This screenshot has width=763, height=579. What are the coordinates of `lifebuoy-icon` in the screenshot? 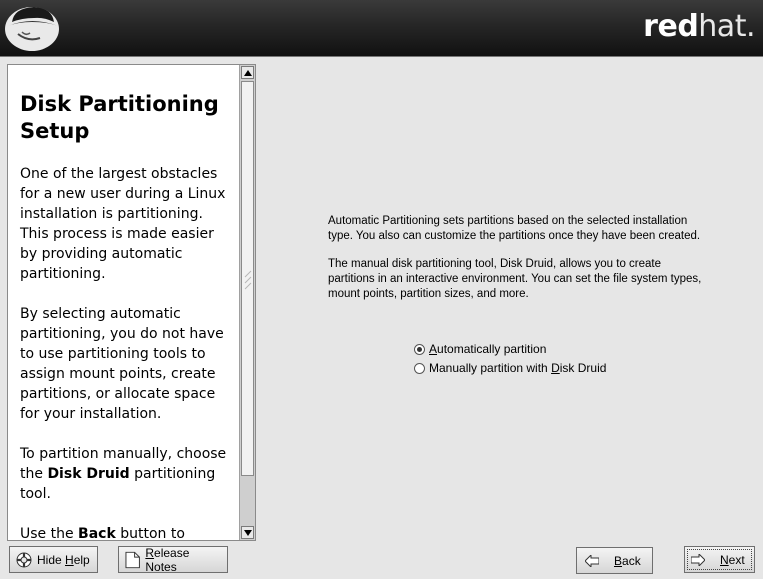 It's located at (24, 559).